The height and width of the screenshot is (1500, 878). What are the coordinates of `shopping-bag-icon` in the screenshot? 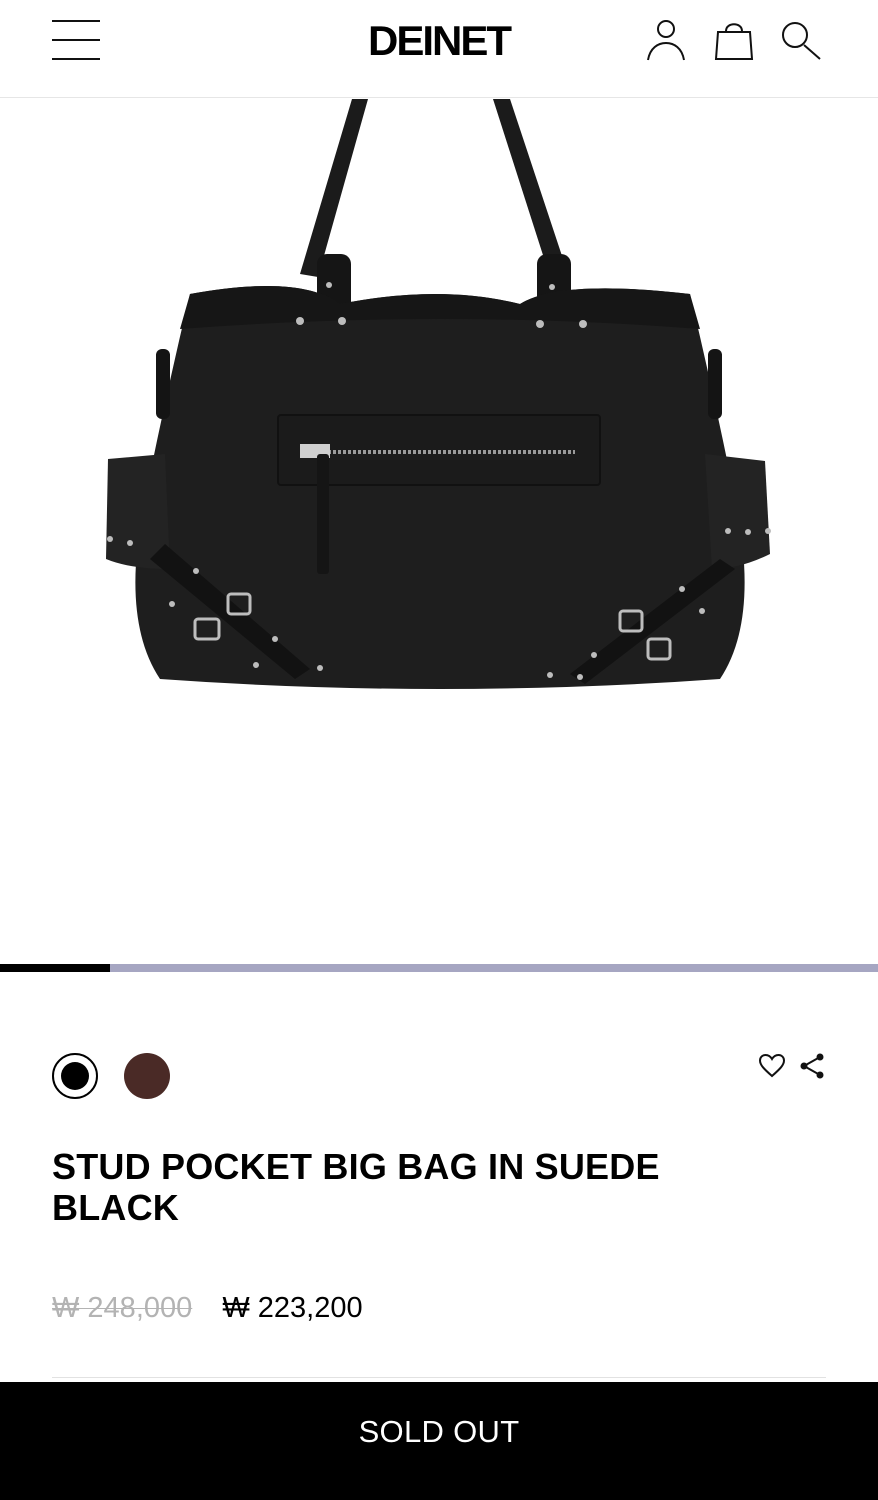 It's located at (734, 41).